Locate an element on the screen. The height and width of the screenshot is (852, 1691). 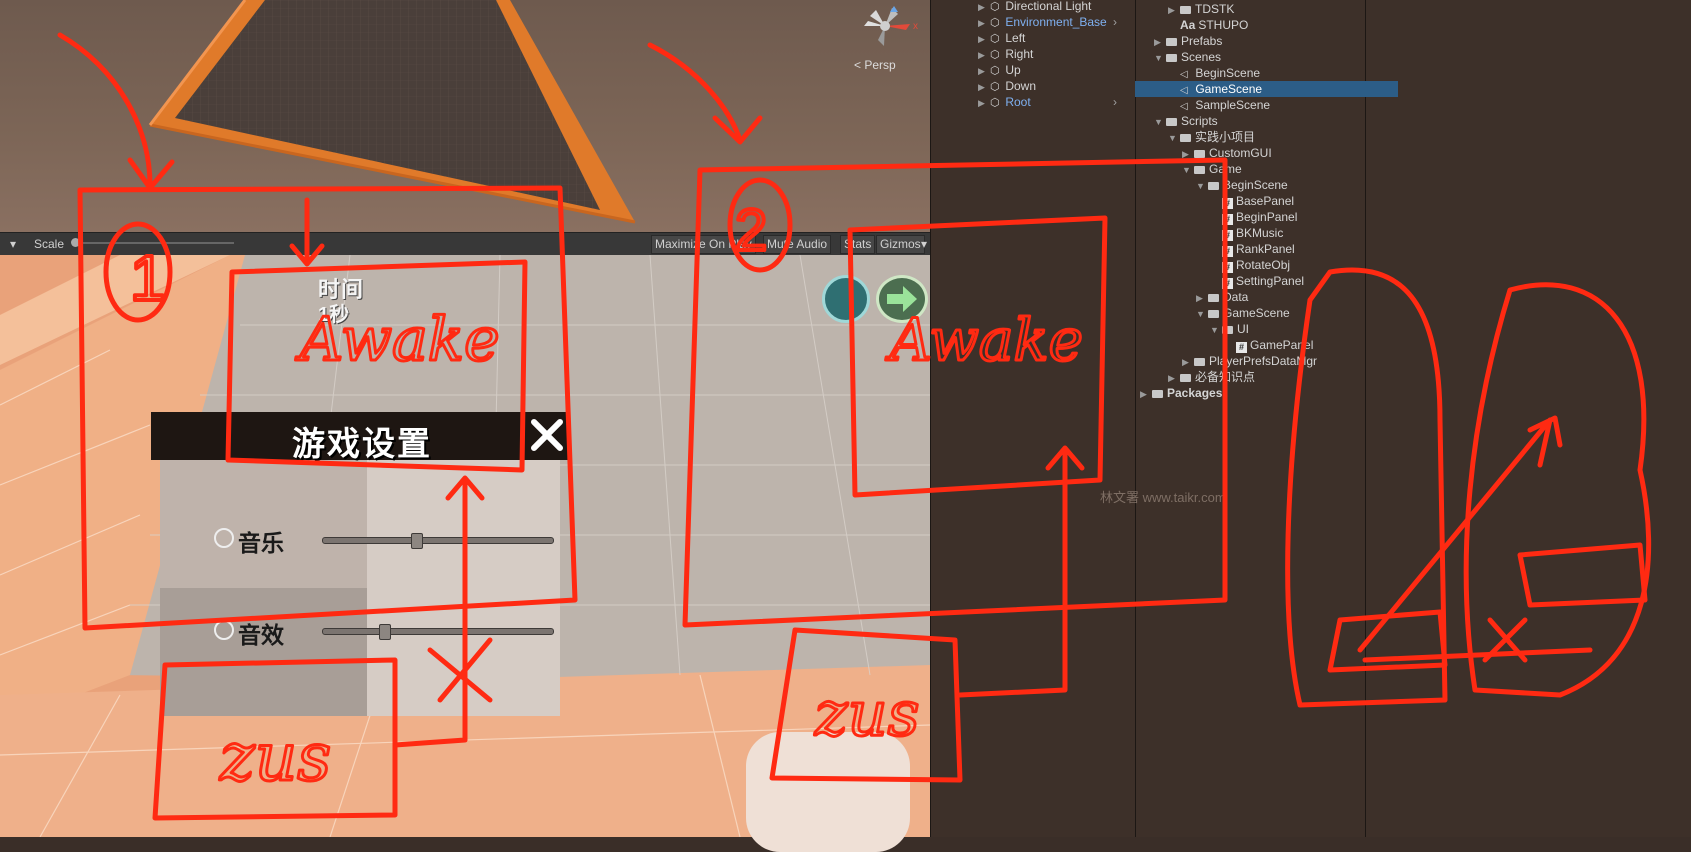
settings-round-button is located at coordinates (846, 299).